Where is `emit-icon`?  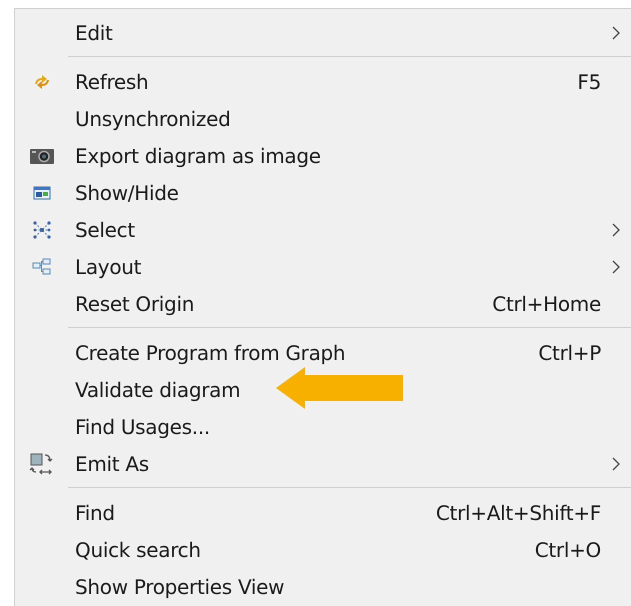
emit-icon is located at coordinates (41, 464).